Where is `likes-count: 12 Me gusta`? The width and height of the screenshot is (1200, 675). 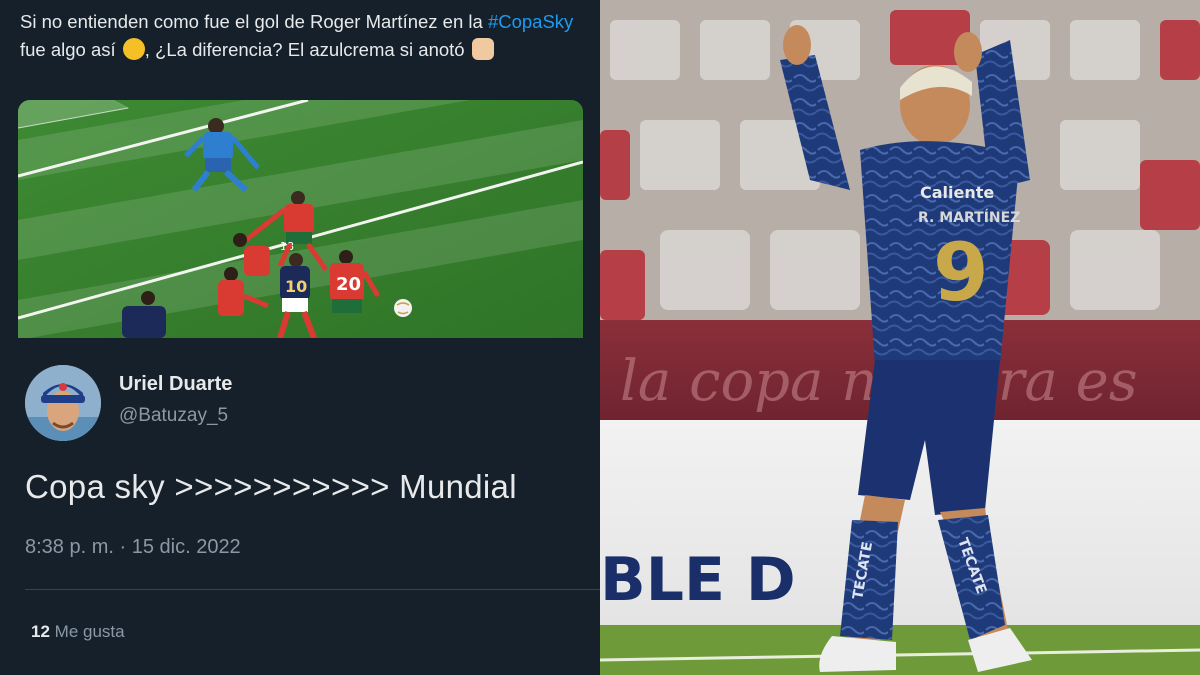 likes-count: 12 Me gusta is located at coordinates (78, 632).